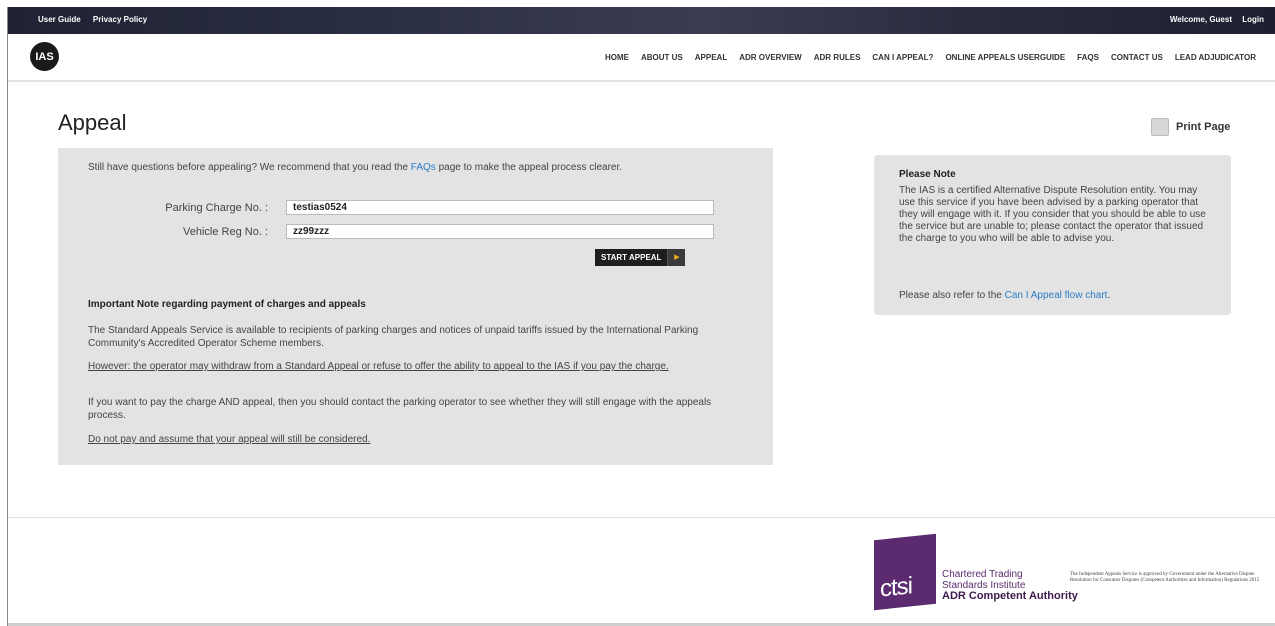 The height and width of the screenshot is (626, 1275). What do you see at coordinates (1056, 295) in the screenshot?
I see `can-i-appeal-flow-chart-link: Can I Appeal flow chart` at bounding box center [1056, 295].